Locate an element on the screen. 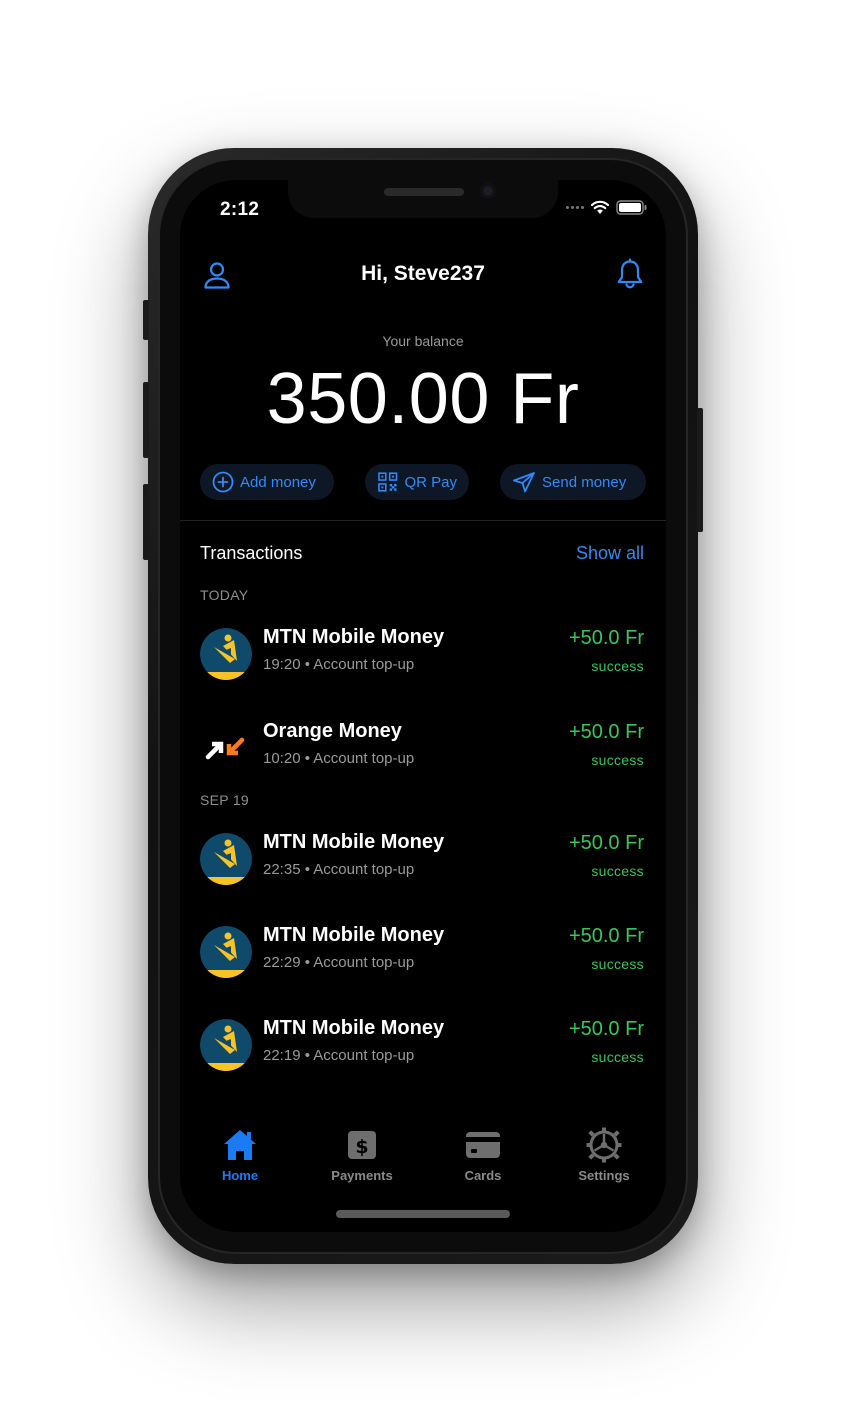 Image resolution: width=846 pixels, height=1412 pixels. volume-down-button is located at coordinates (146, 522).